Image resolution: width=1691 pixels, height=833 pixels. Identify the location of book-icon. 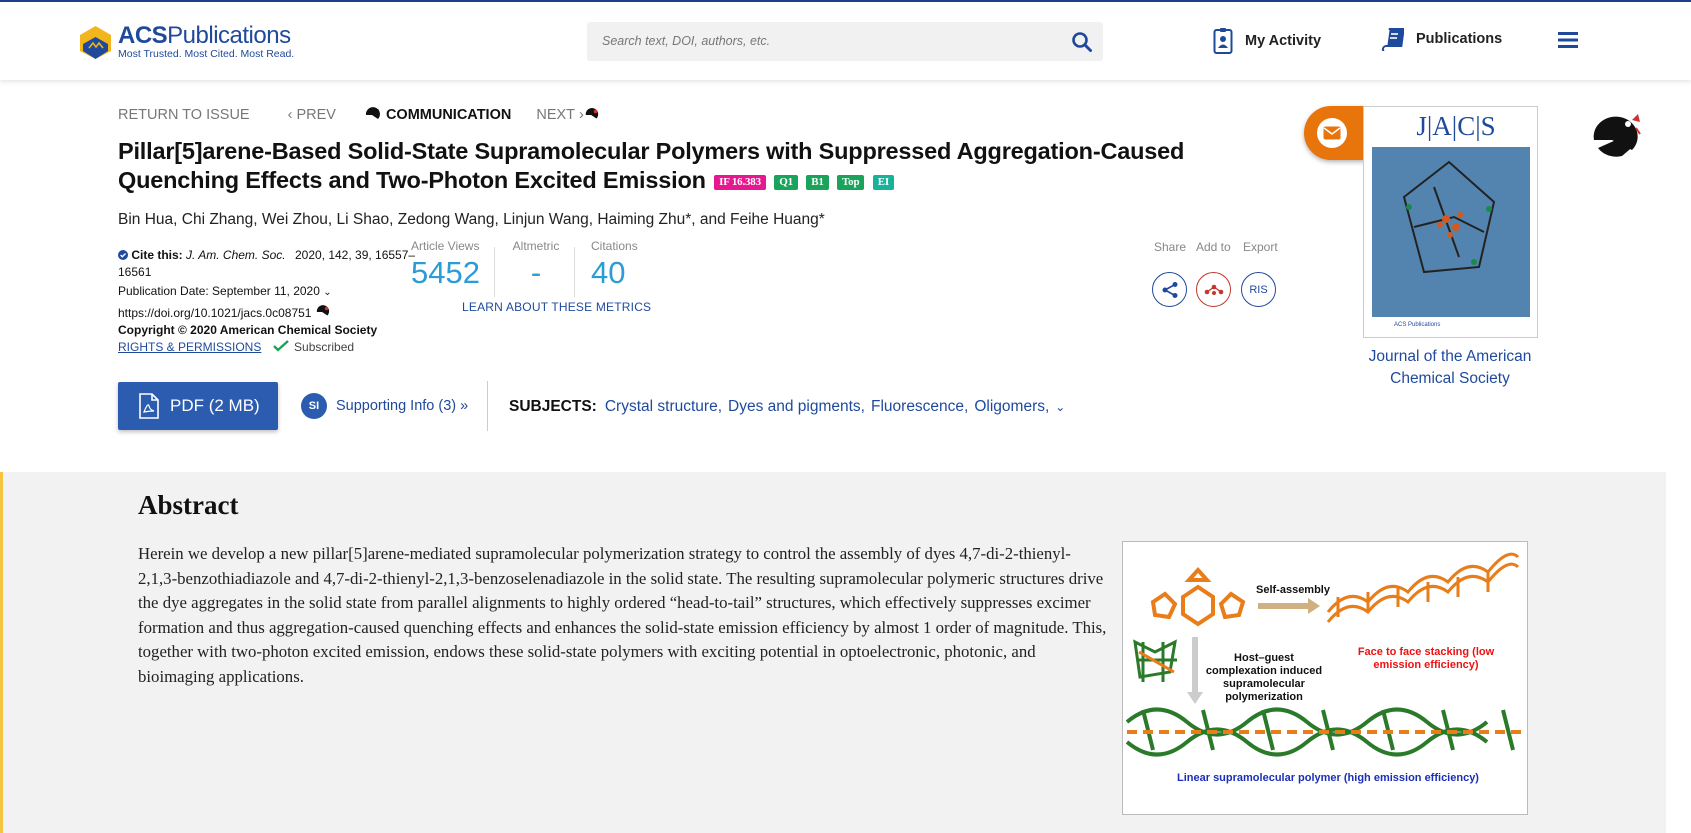
(1392, 39).